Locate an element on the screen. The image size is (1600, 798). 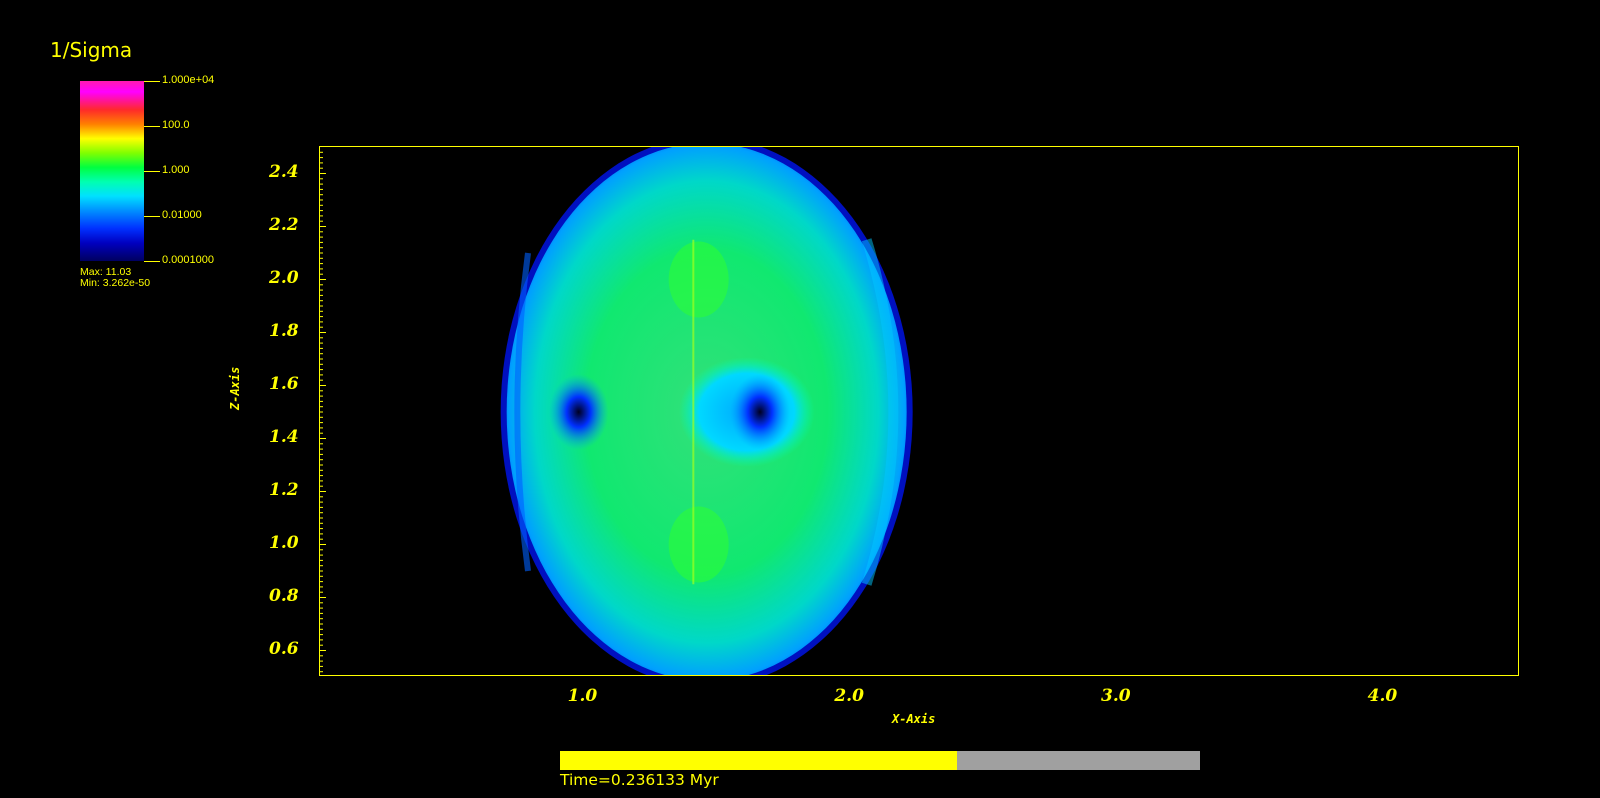
x-tick-label: 3.0 is located at coordinates (1116, 696).